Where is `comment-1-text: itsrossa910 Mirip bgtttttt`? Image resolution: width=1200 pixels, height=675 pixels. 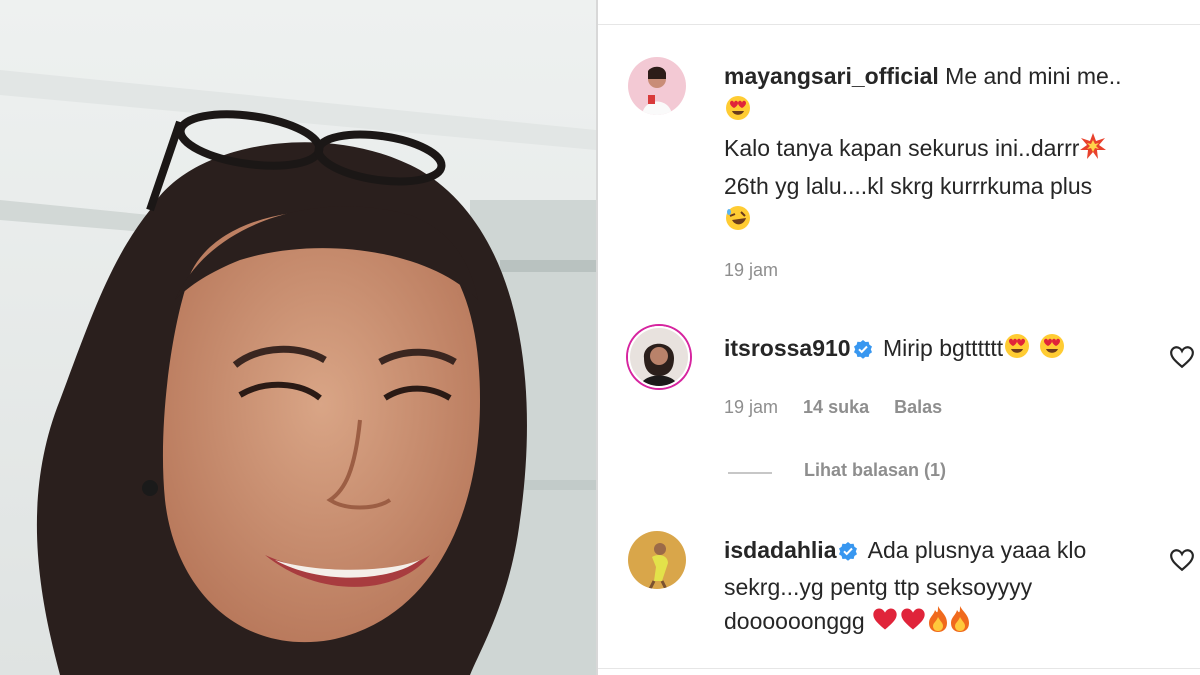
comment-1-text: itsrossa910 Mirip bgtttttt is located at coordinates (934, 350).